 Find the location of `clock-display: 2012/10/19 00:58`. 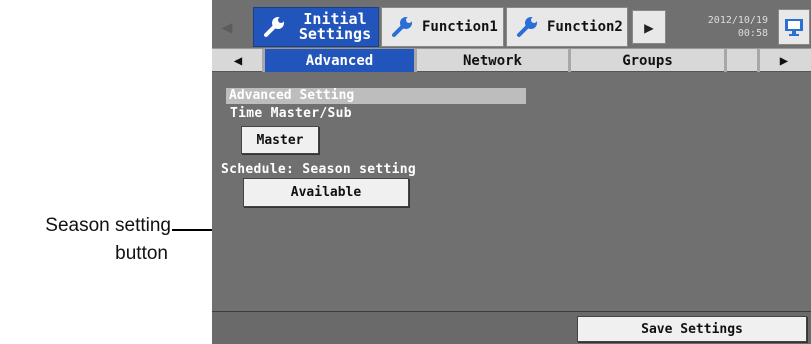

clock-display: 2012/10/19 00:58 is located at coordinates (726, 26).